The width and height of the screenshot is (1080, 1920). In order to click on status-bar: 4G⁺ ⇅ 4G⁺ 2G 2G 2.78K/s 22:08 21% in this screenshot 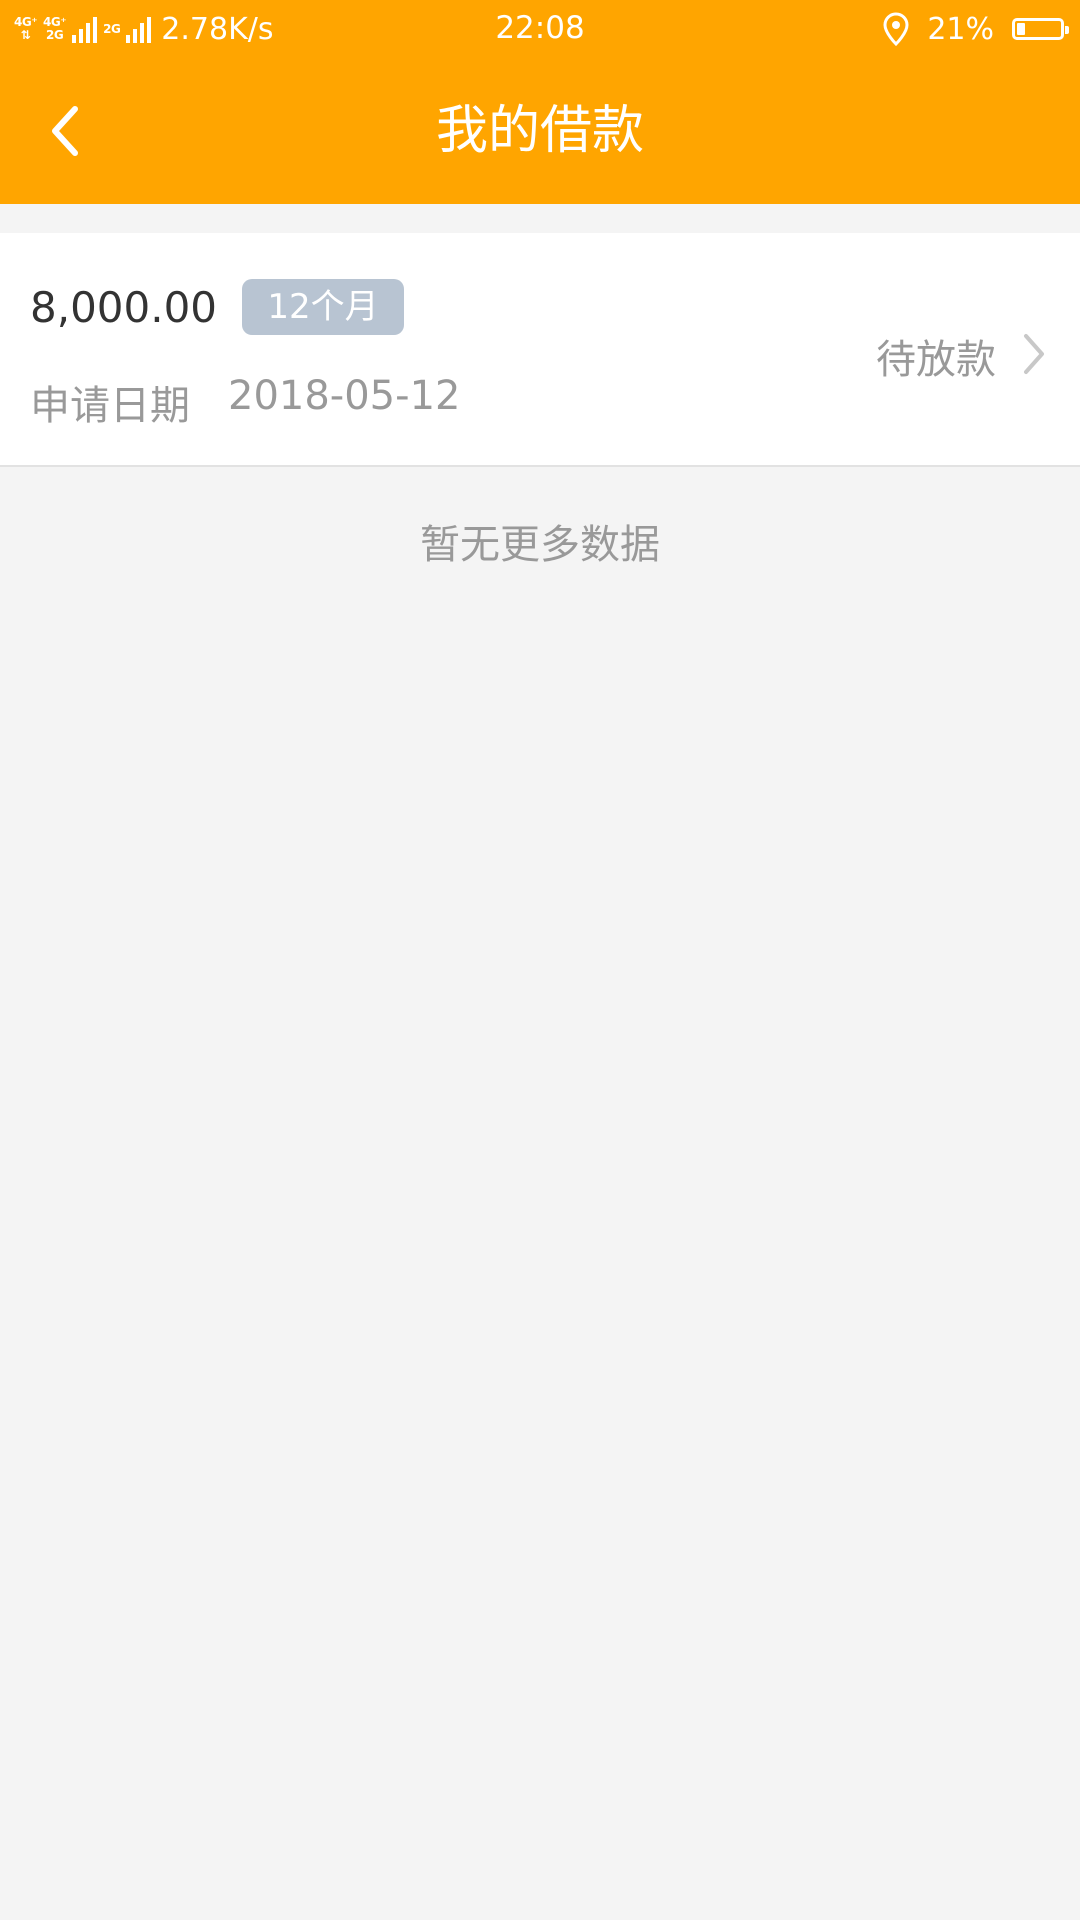, I will do `click(540, 29)`.